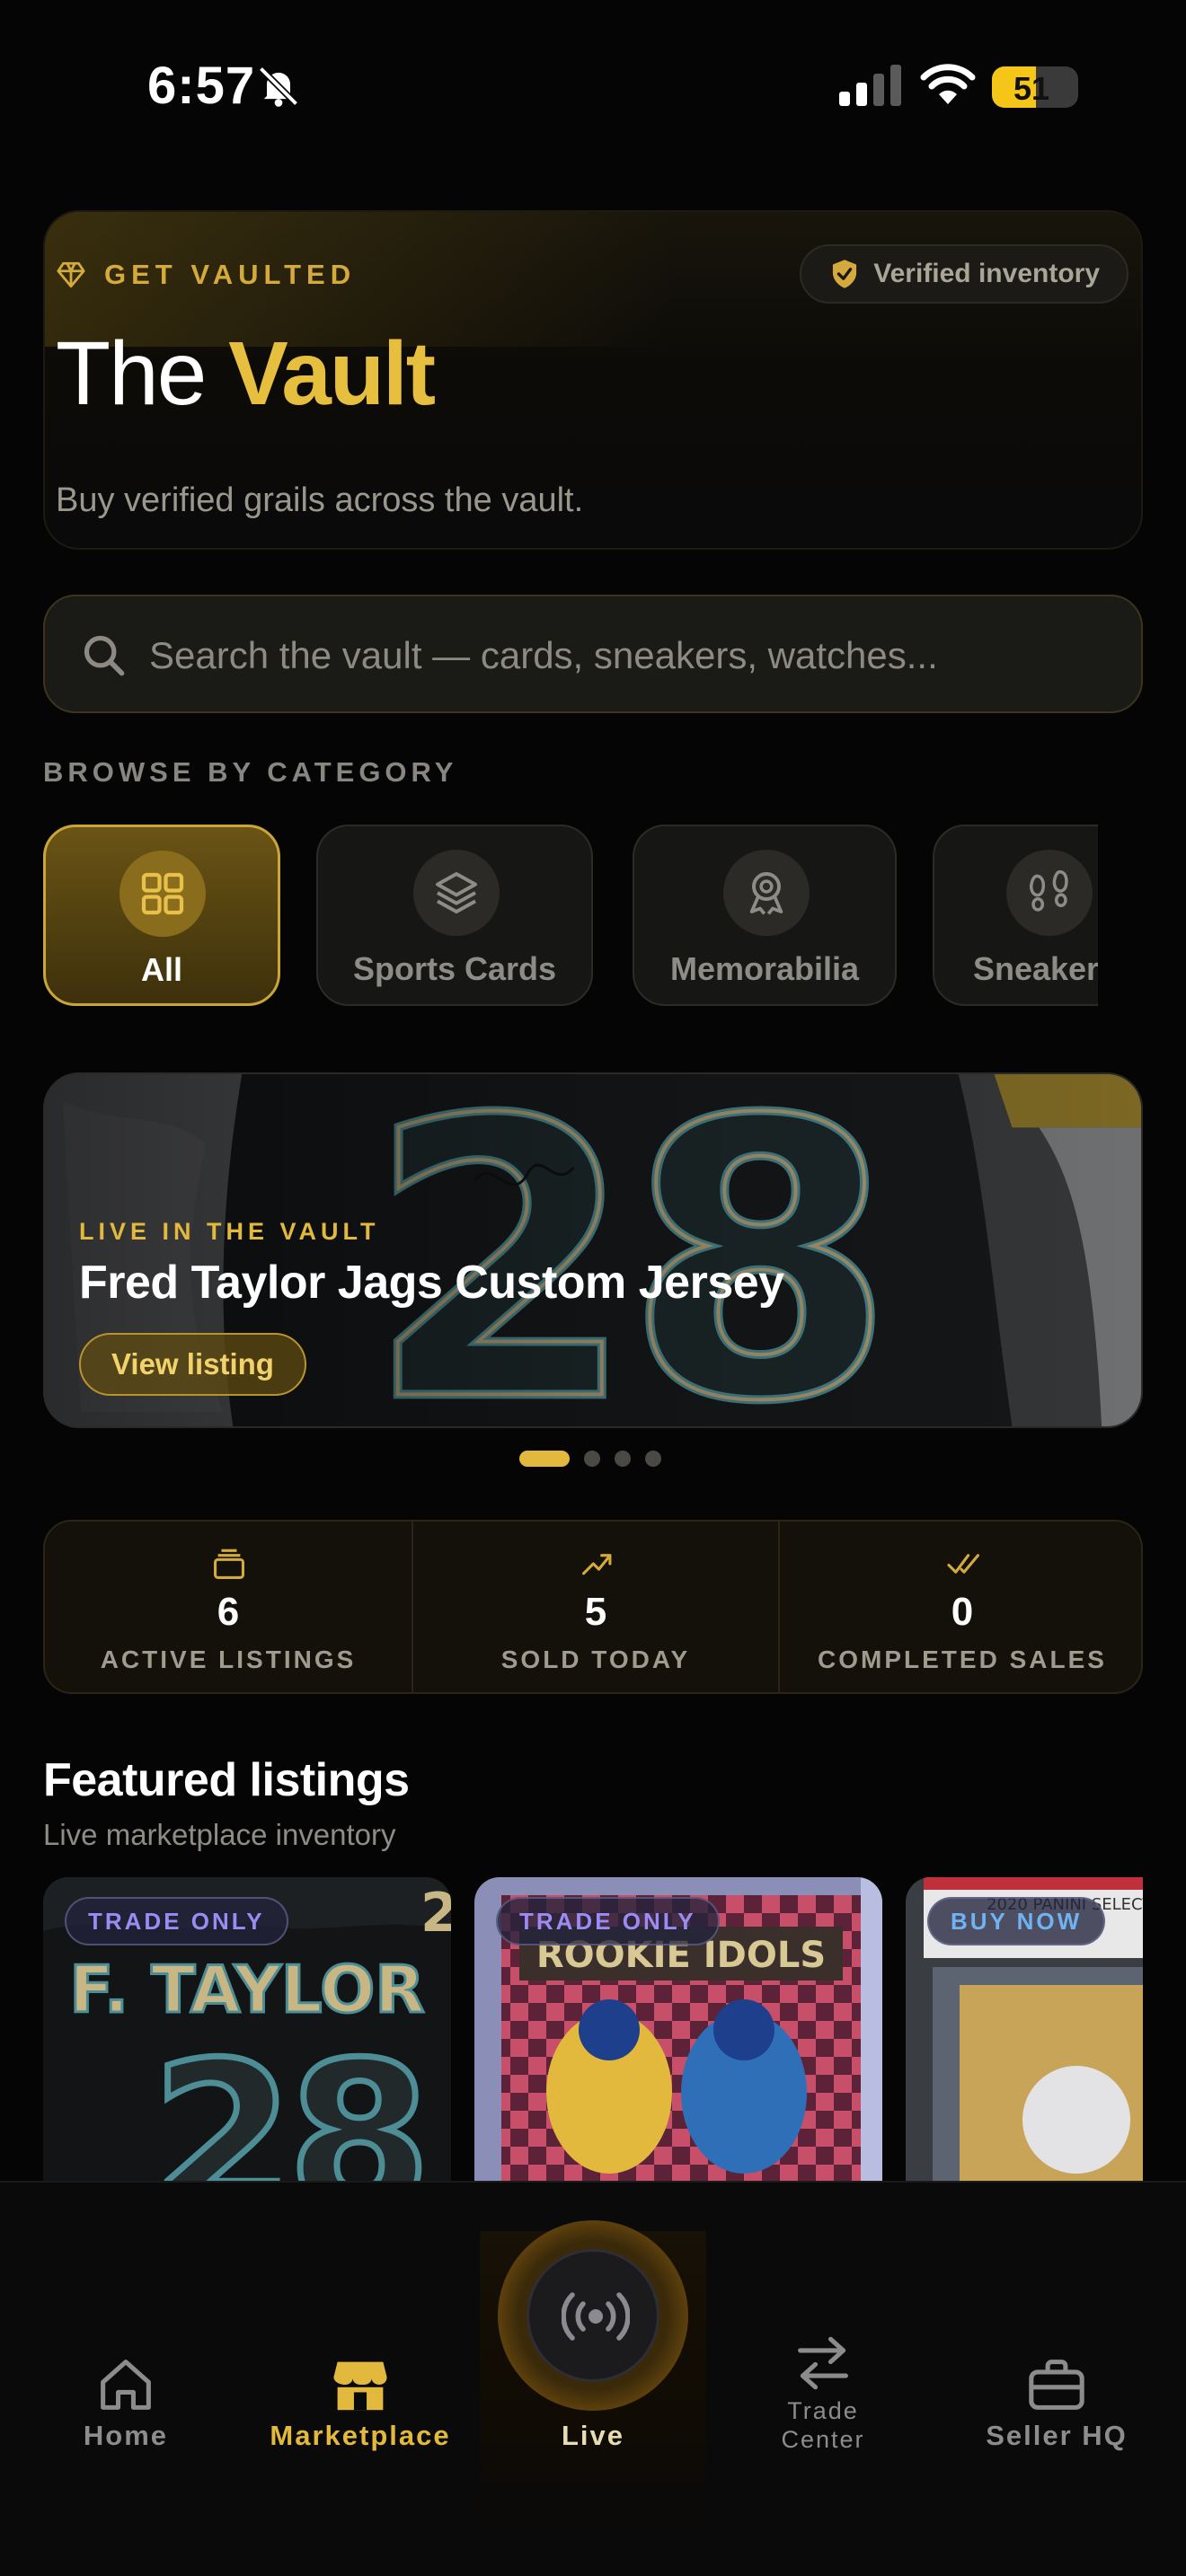 This screenshot has height=2576, width=1186. Describe the element at coordinates (625, 655) in the screenshot. I see `search-input` at that location.